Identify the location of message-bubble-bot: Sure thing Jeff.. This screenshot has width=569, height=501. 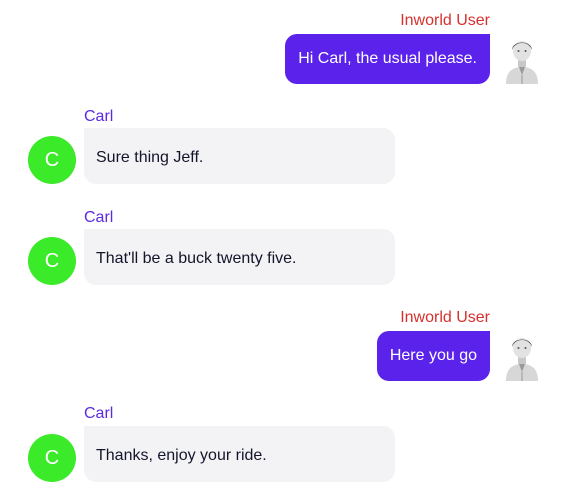
(239, 156).